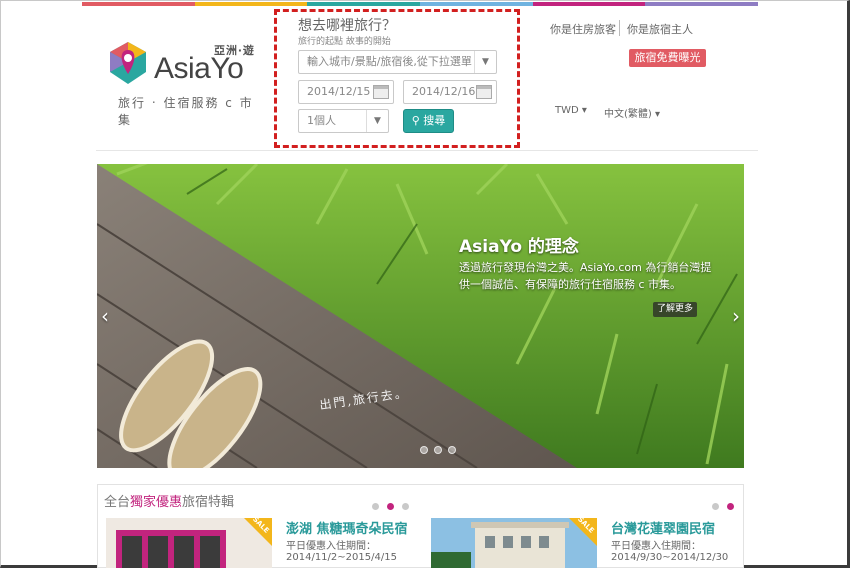  Describe the element at coordinates (519, 247) in the screenshot. I see `hero-title: AsiaYo 的理念` at that location.